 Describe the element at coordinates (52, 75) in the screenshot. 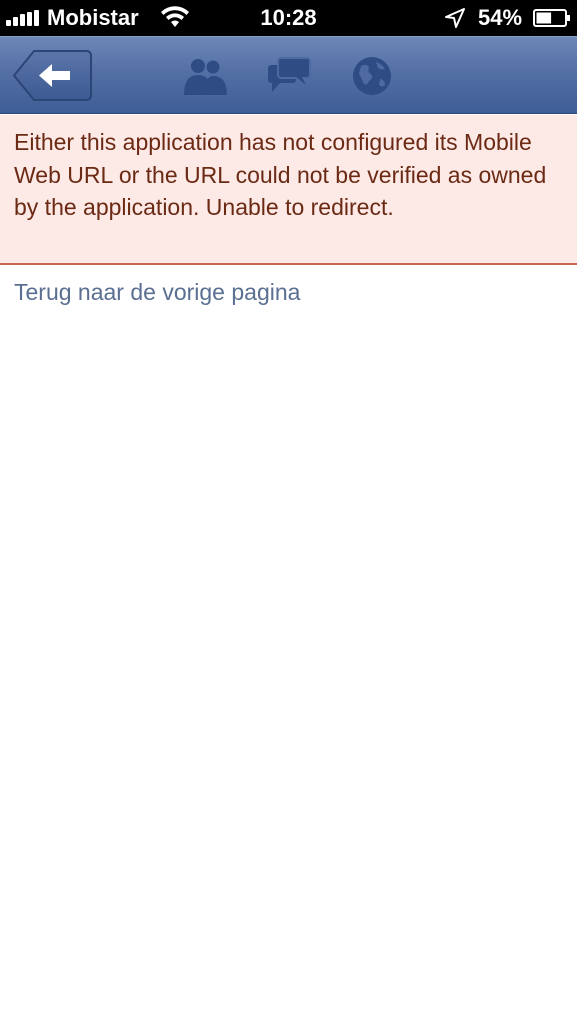

I see `back-button` at that location.